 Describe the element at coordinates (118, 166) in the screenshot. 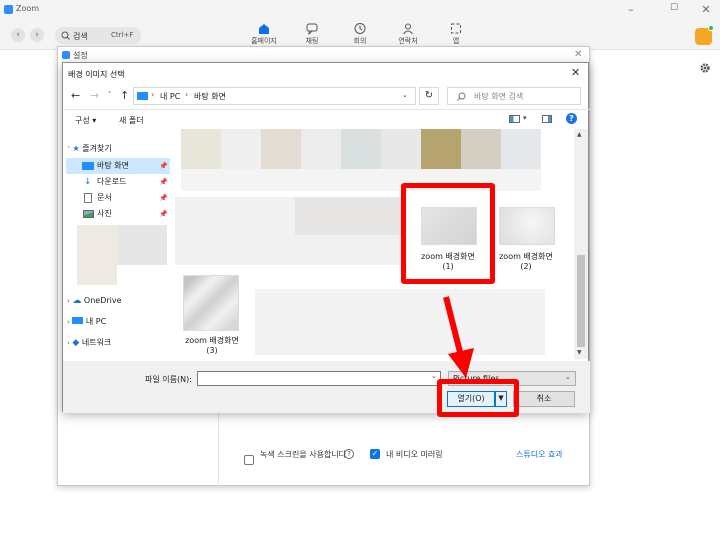

I see `sidebar-item-desktop: 바탕 화면 📌` at that location.